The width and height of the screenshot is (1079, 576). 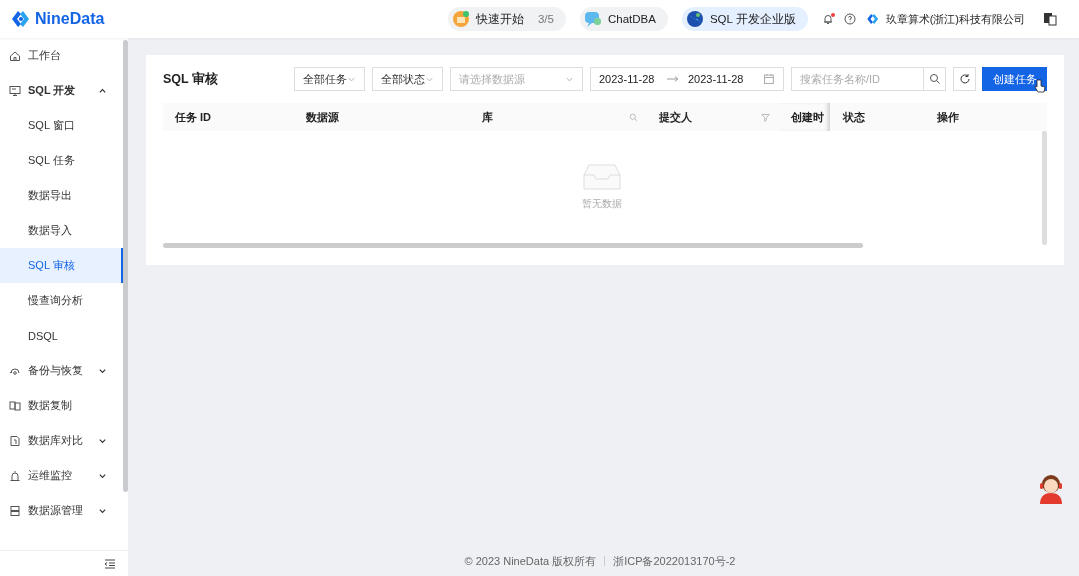 What do you see at coordinates (808, 117) in the screenshot?
I see `column-header: 创建时` at bounding box center [808, 117].